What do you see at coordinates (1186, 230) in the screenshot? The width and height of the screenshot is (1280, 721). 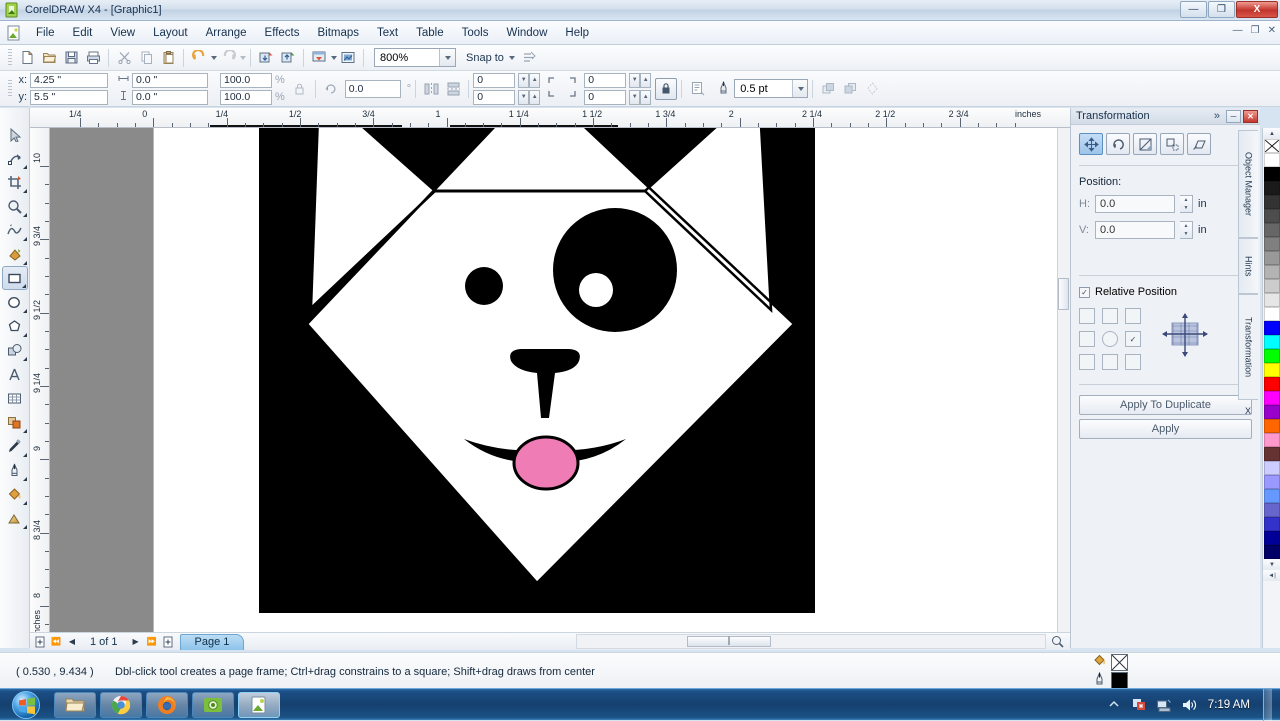 I see `v-position-spinner: ▲ ▼` at bounding box center [1186, 230].